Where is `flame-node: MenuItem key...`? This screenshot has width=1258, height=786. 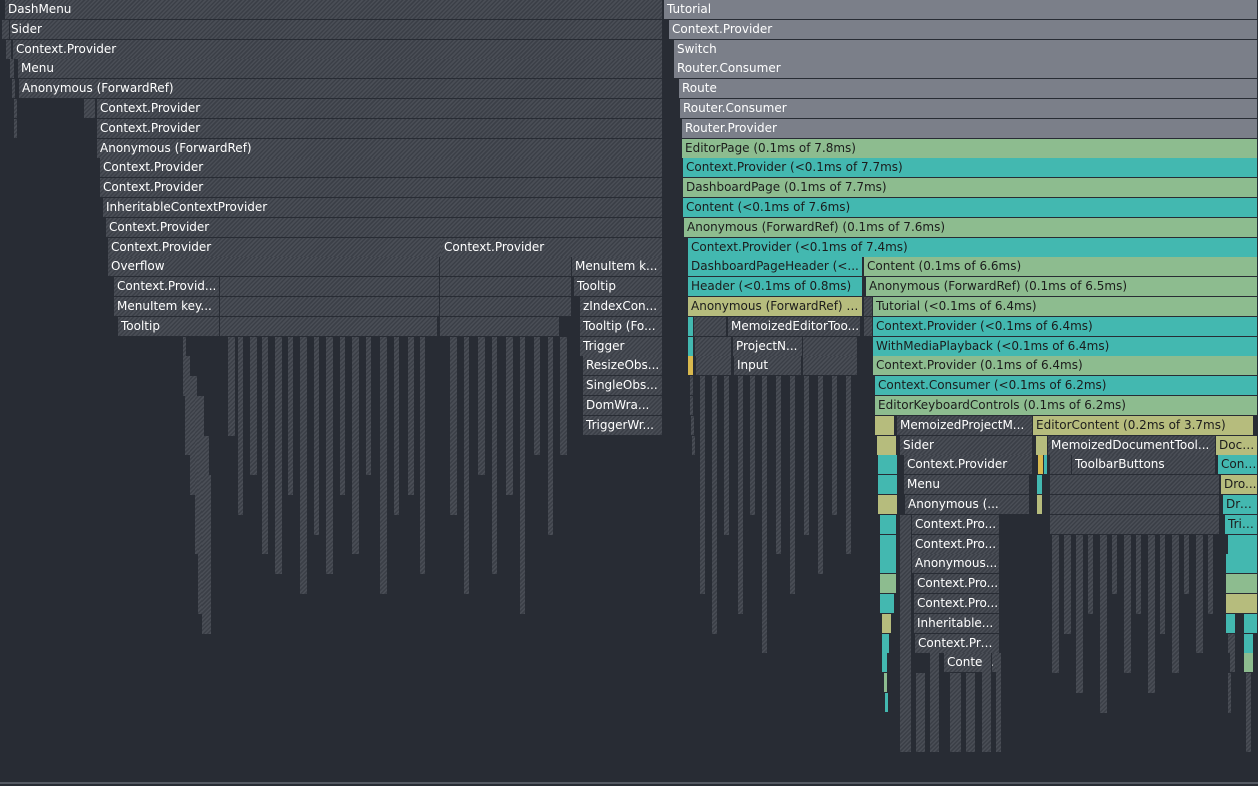 flame-node: MenuItem key... is located at coordinates (167, 306).